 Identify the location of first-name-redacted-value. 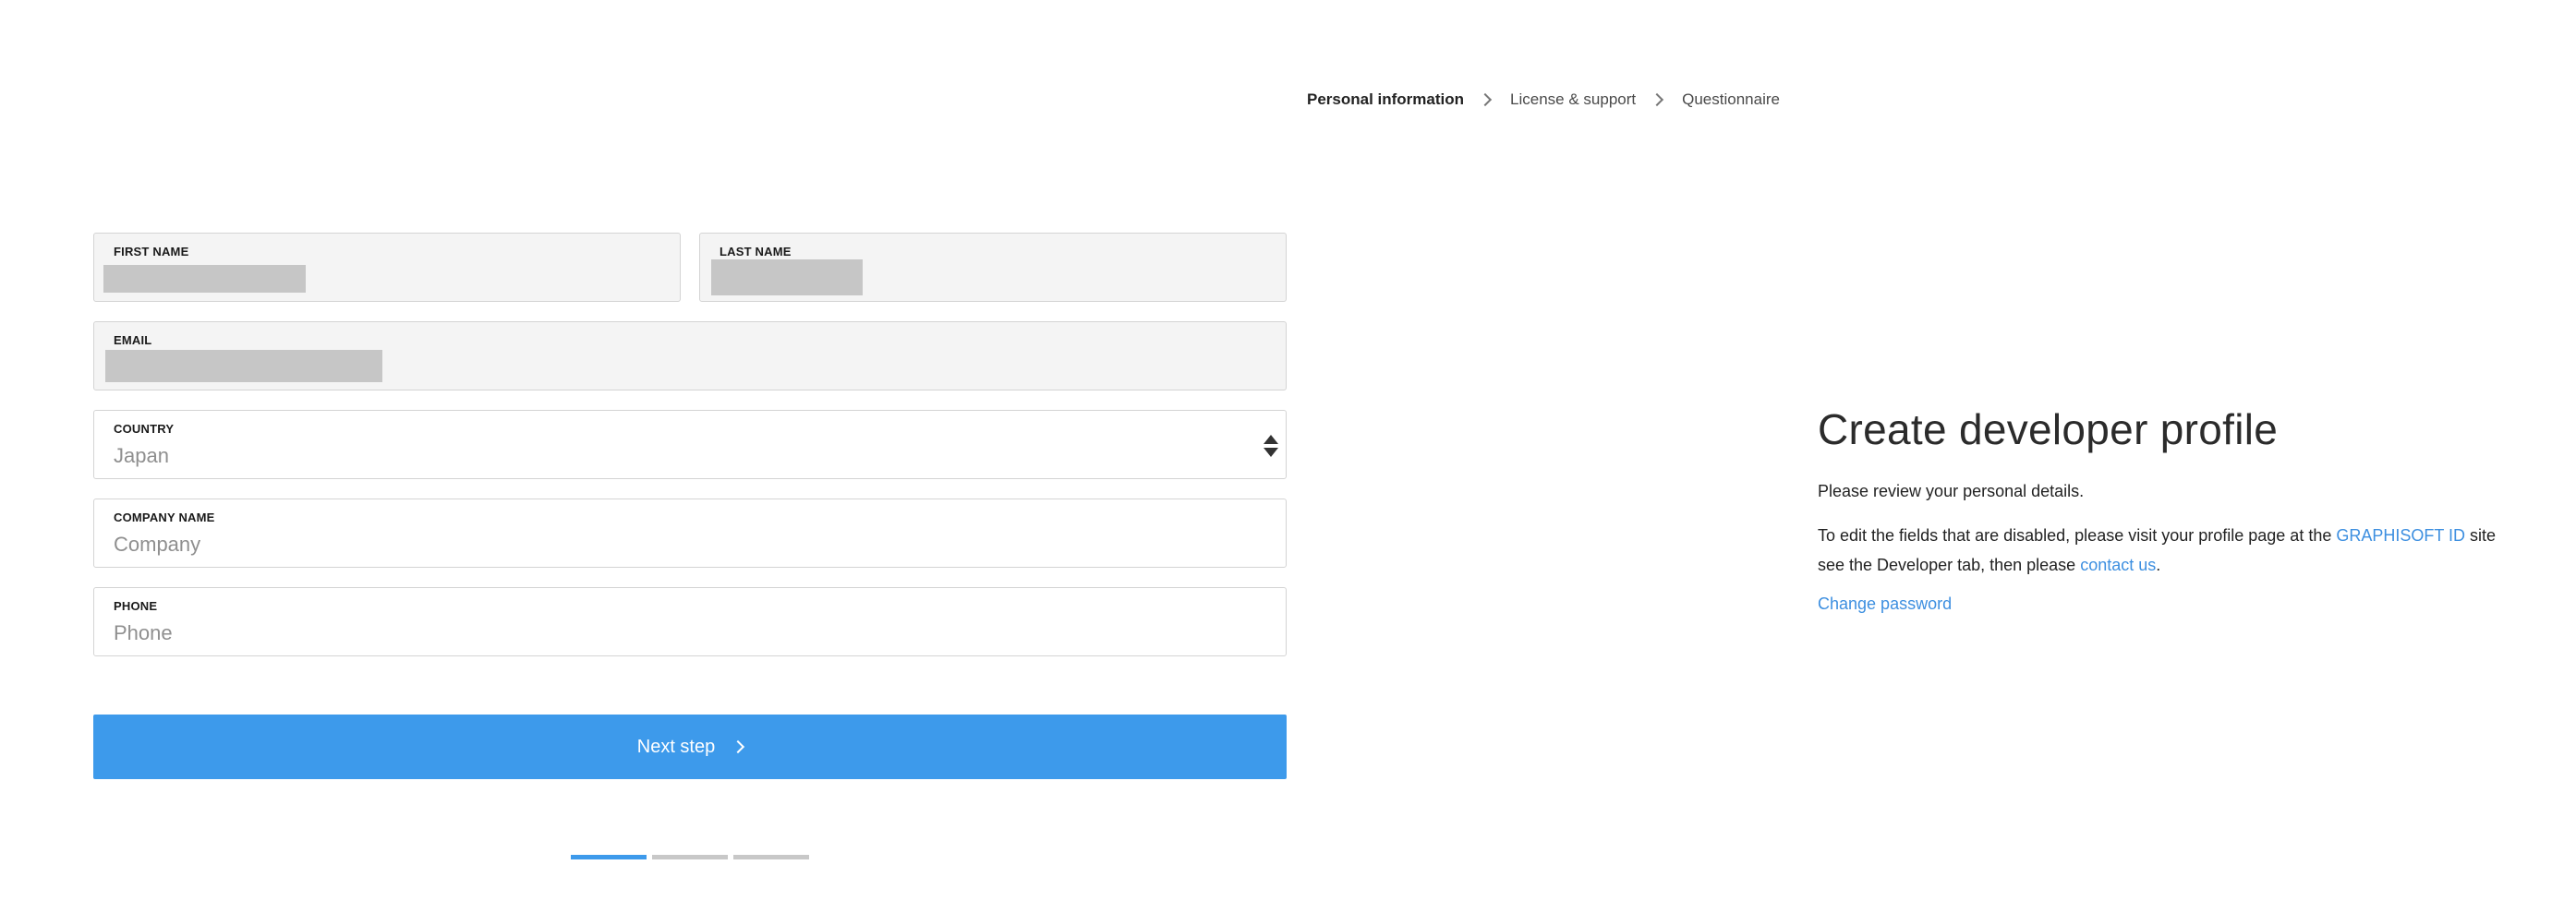
(204, 279).